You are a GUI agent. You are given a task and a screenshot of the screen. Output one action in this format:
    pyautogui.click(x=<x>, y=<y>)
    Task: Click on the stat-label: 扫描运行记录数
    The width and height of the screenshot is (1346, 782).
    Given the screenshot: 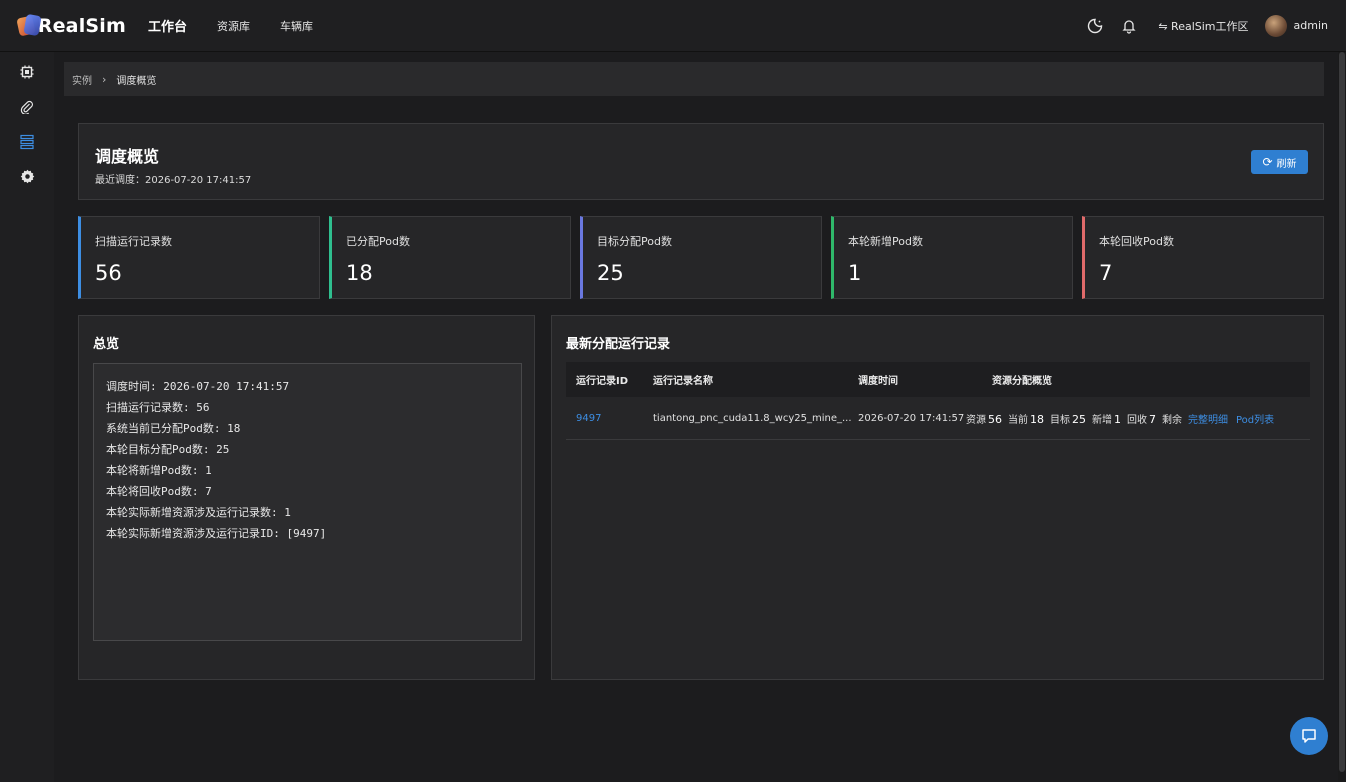 What is the action you would take?
    pyautogui.click(x=133, y=241)
    